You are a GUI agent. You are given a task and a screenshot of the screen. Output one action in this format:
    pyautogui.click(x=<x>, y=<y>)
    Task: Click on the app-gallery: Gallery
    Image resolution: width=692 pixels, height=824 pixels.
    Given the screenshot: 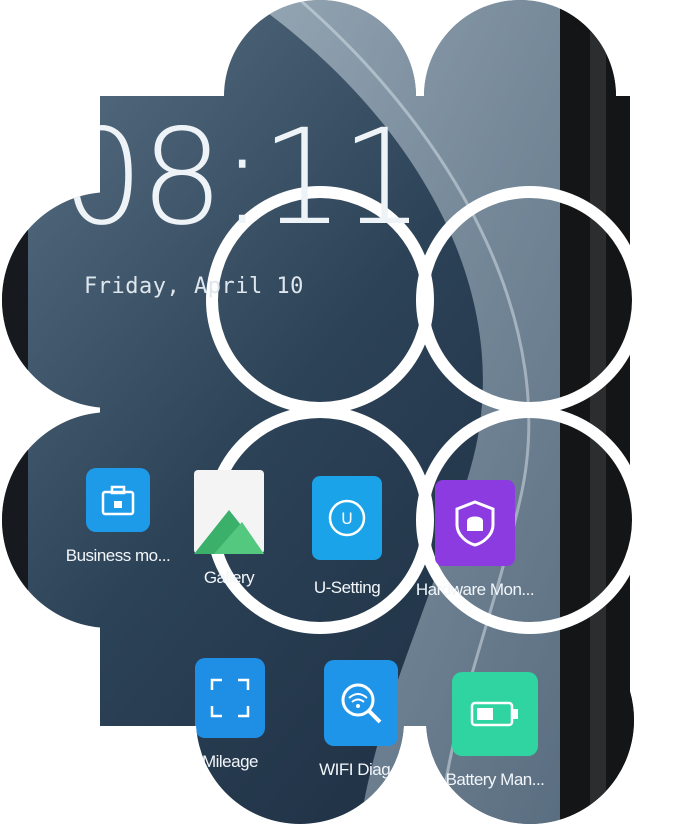 What is the action you would take?
    pyautogui.click(x=229, y=529)
    